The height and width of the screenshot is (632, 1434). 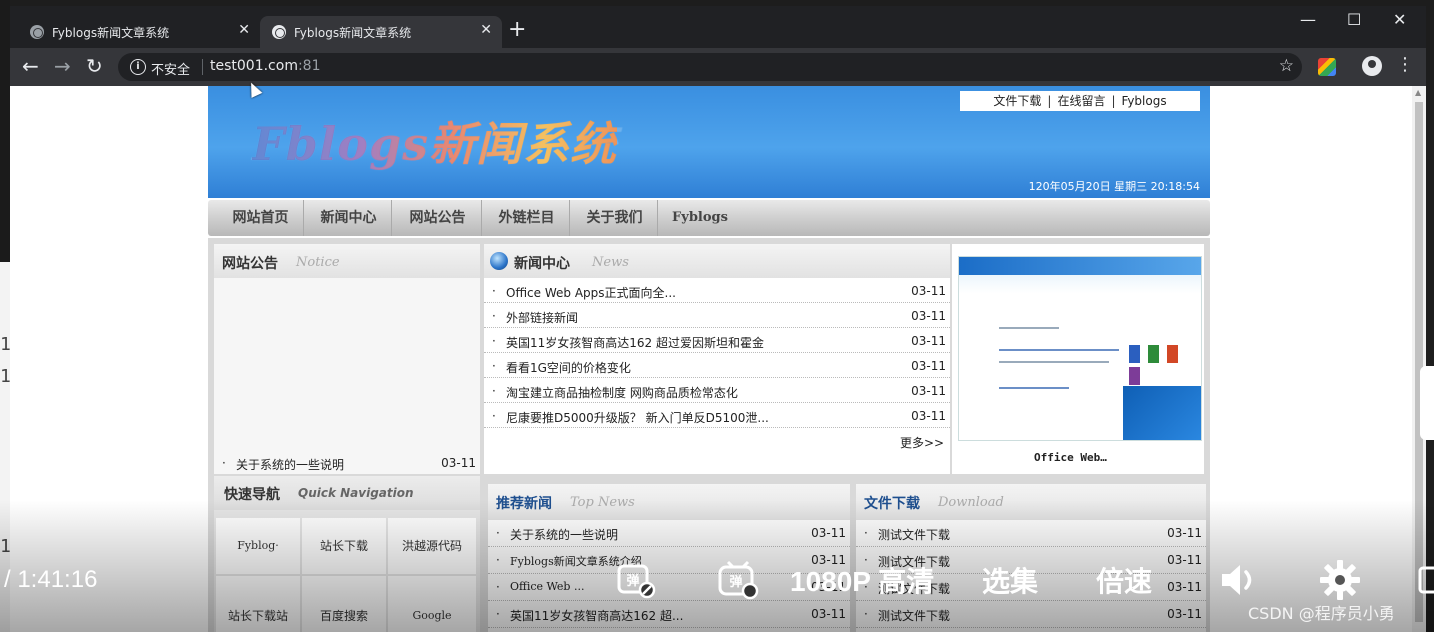 What do you see at coordinates (710, 67) in the screenshot?
I see `address-bar: i 不安全 test001.com:81 ☆` at bounding box center [710, 67].